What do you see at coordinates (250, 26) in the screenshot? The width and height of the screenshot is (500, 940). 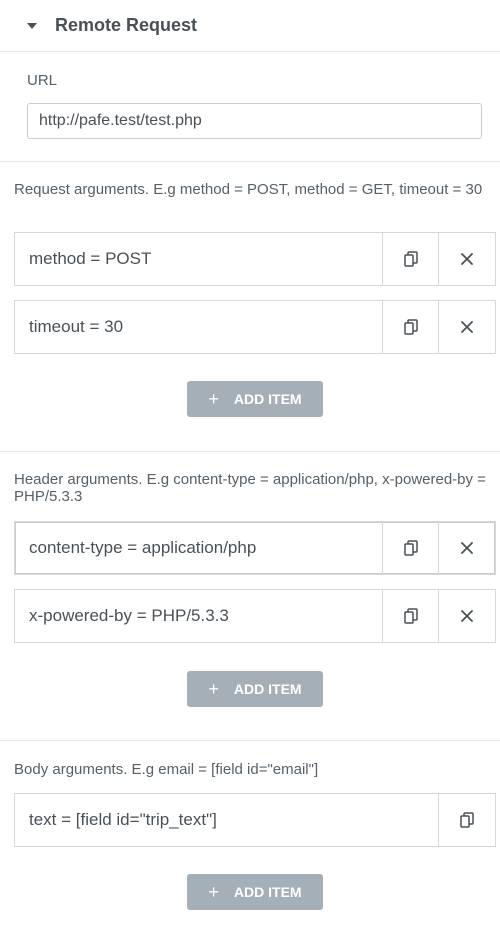 I see `section-header-remote-request: Remote Request` at bounding box center [250, 26].